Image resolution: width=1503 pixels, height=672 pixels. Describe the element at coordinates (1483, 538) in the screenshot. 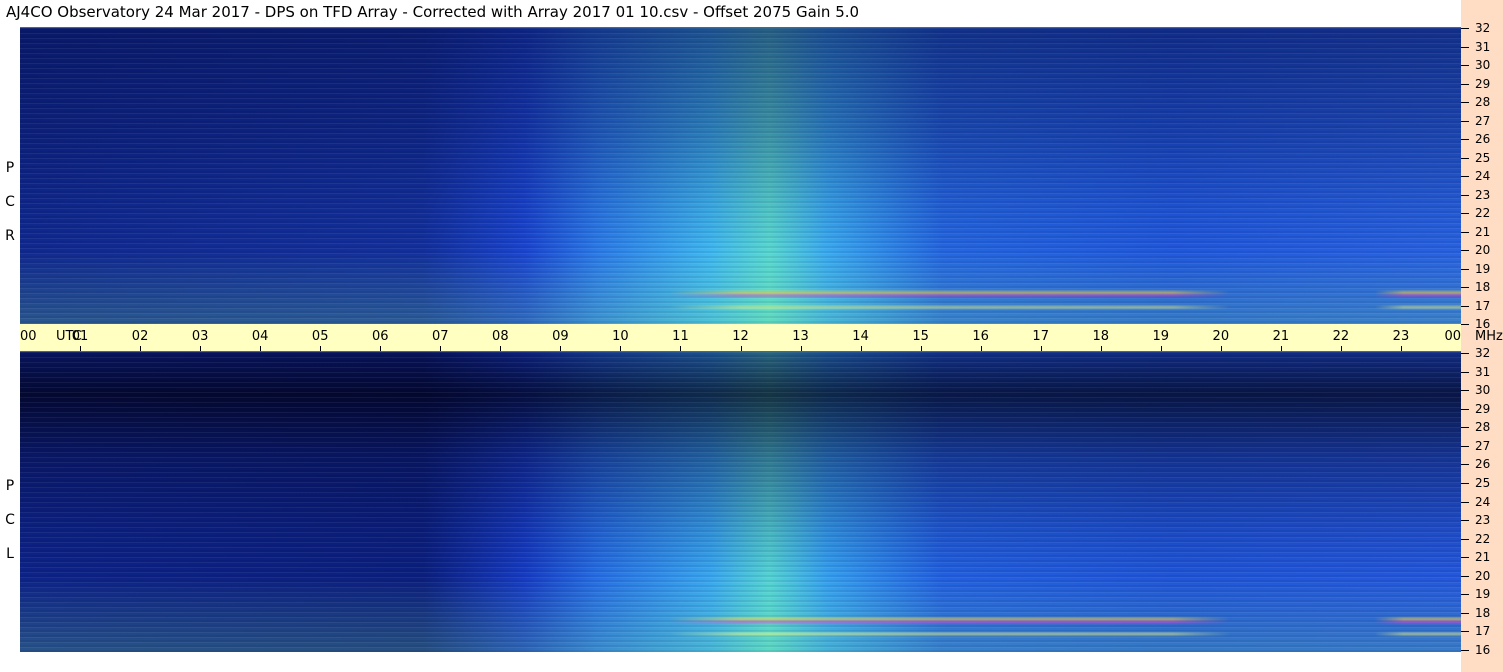

I see `lcp-freq-label: 22` at that location.